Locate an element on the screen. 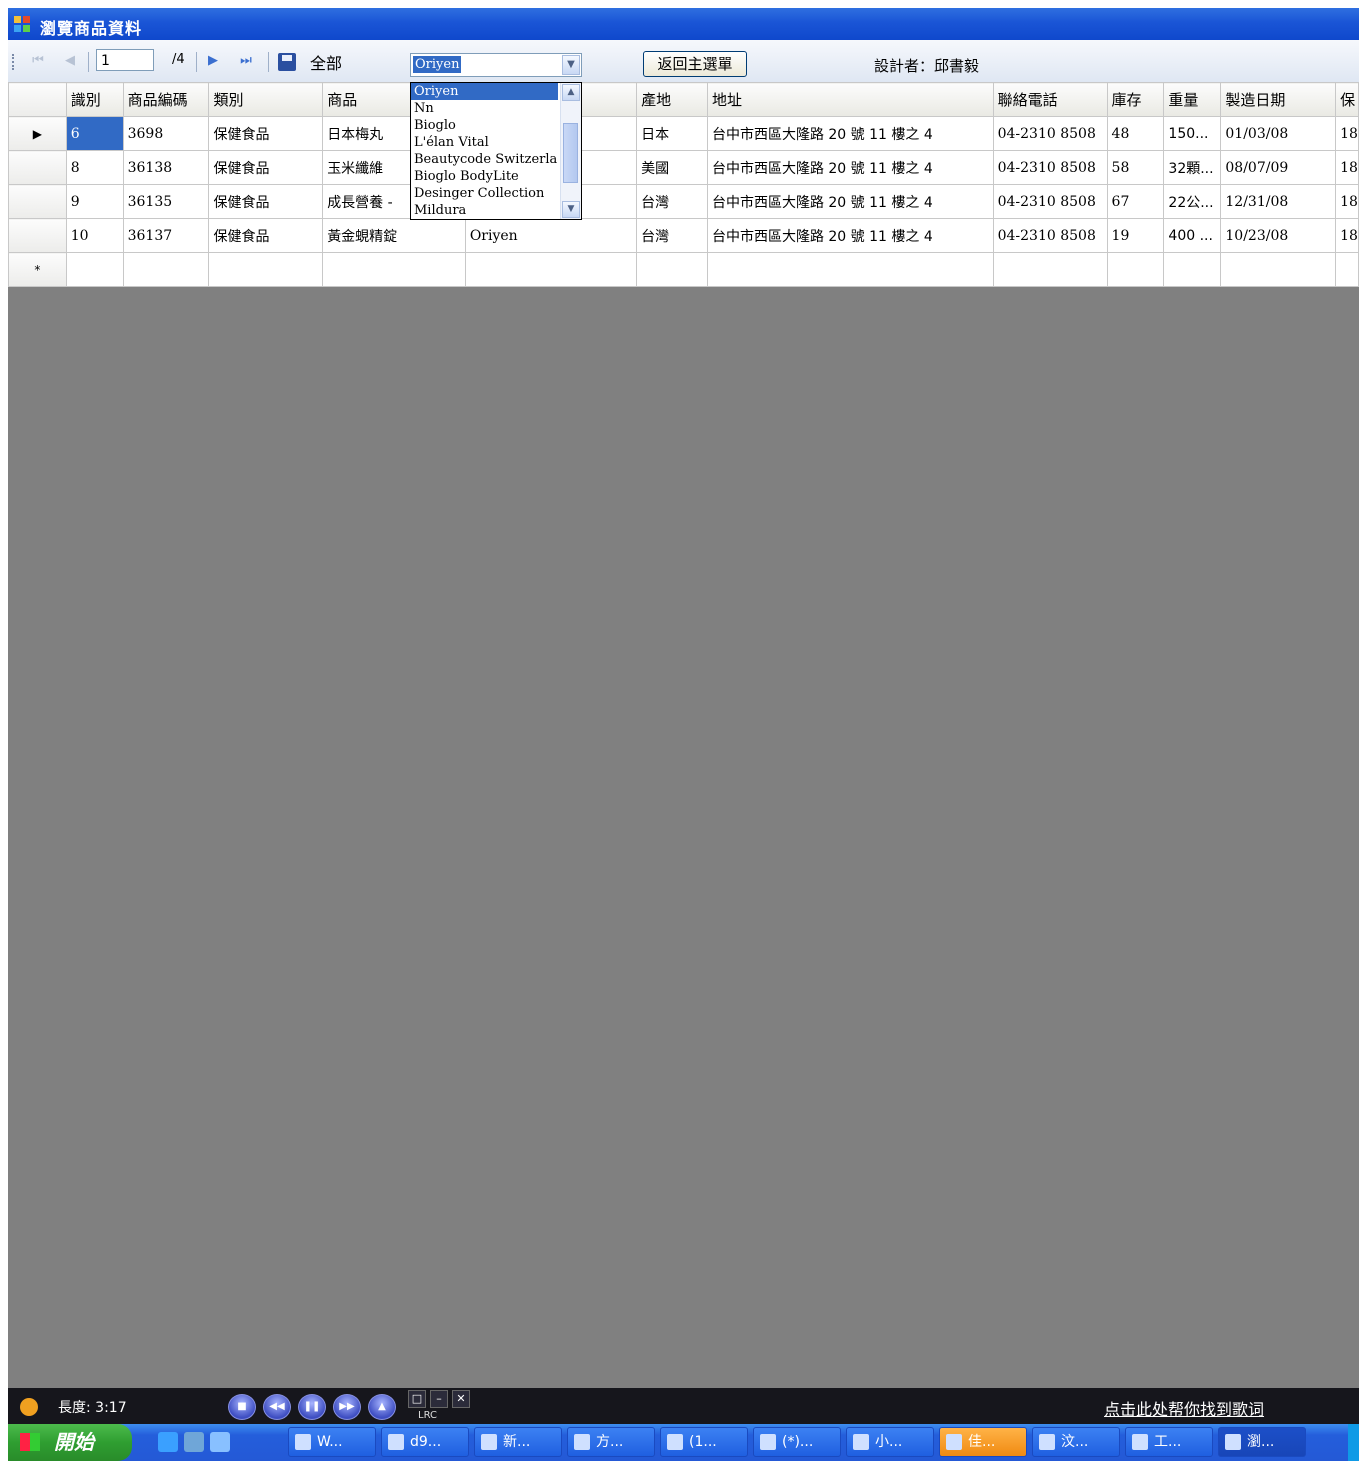 This screenshot has width=1359, height=1461. column-header: 識別 is located at coordinates (94, 99).